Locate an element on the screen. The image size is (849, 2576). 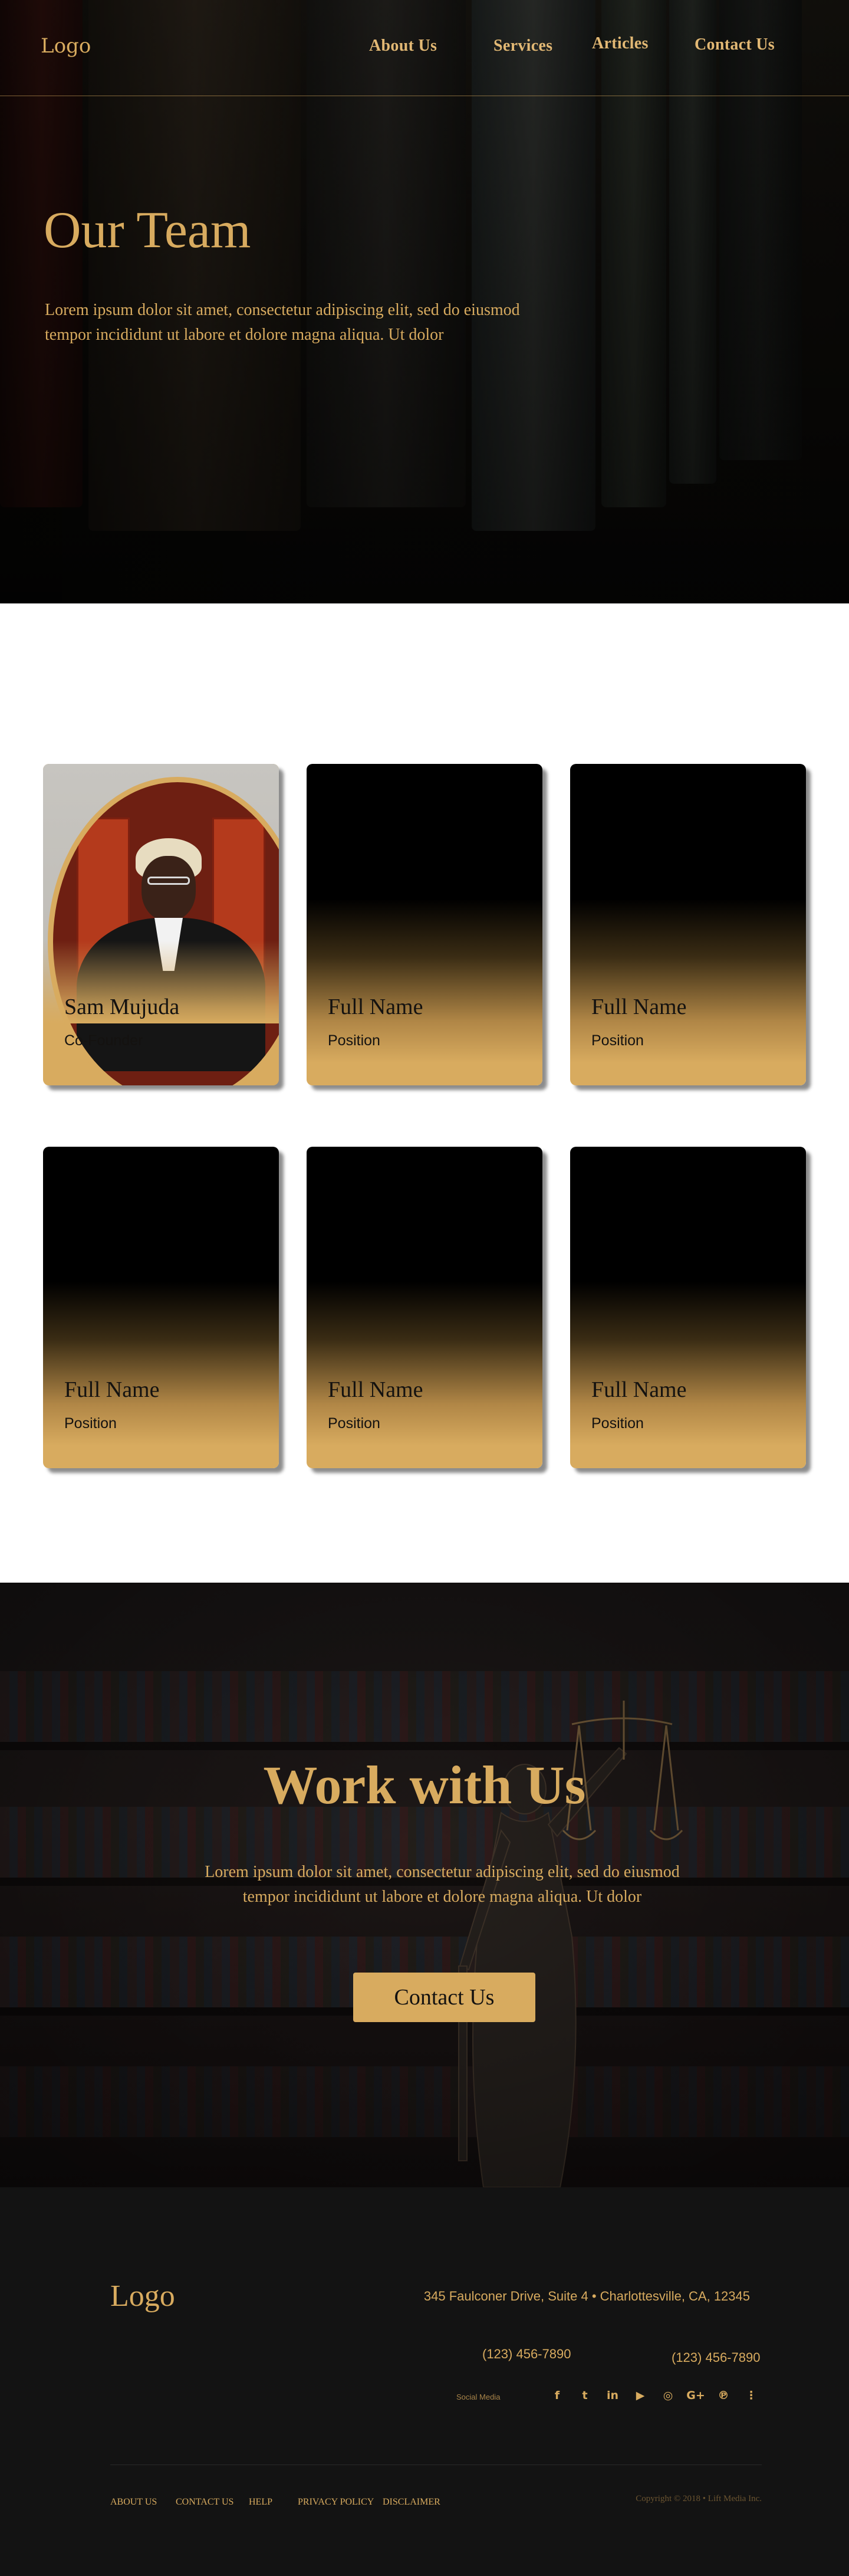
photo-glasses is located at coordinates (168, 881).